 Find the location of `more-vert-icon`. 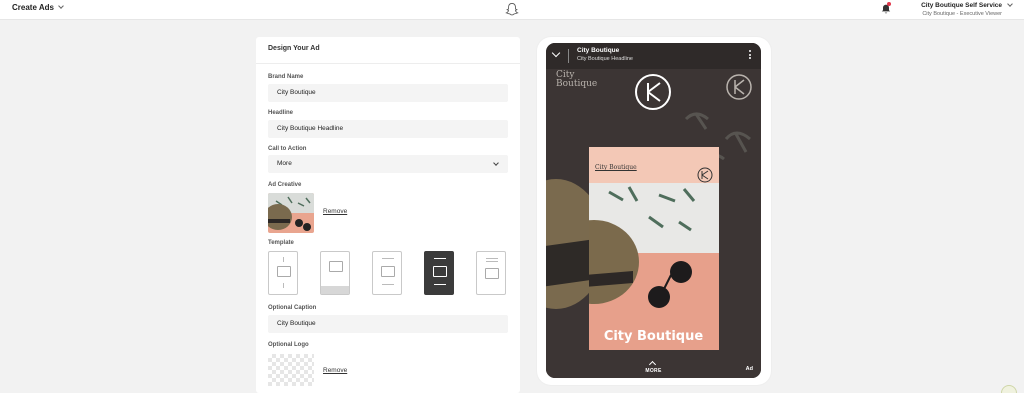

more-vert-icon is located at coordinates (750, 55).